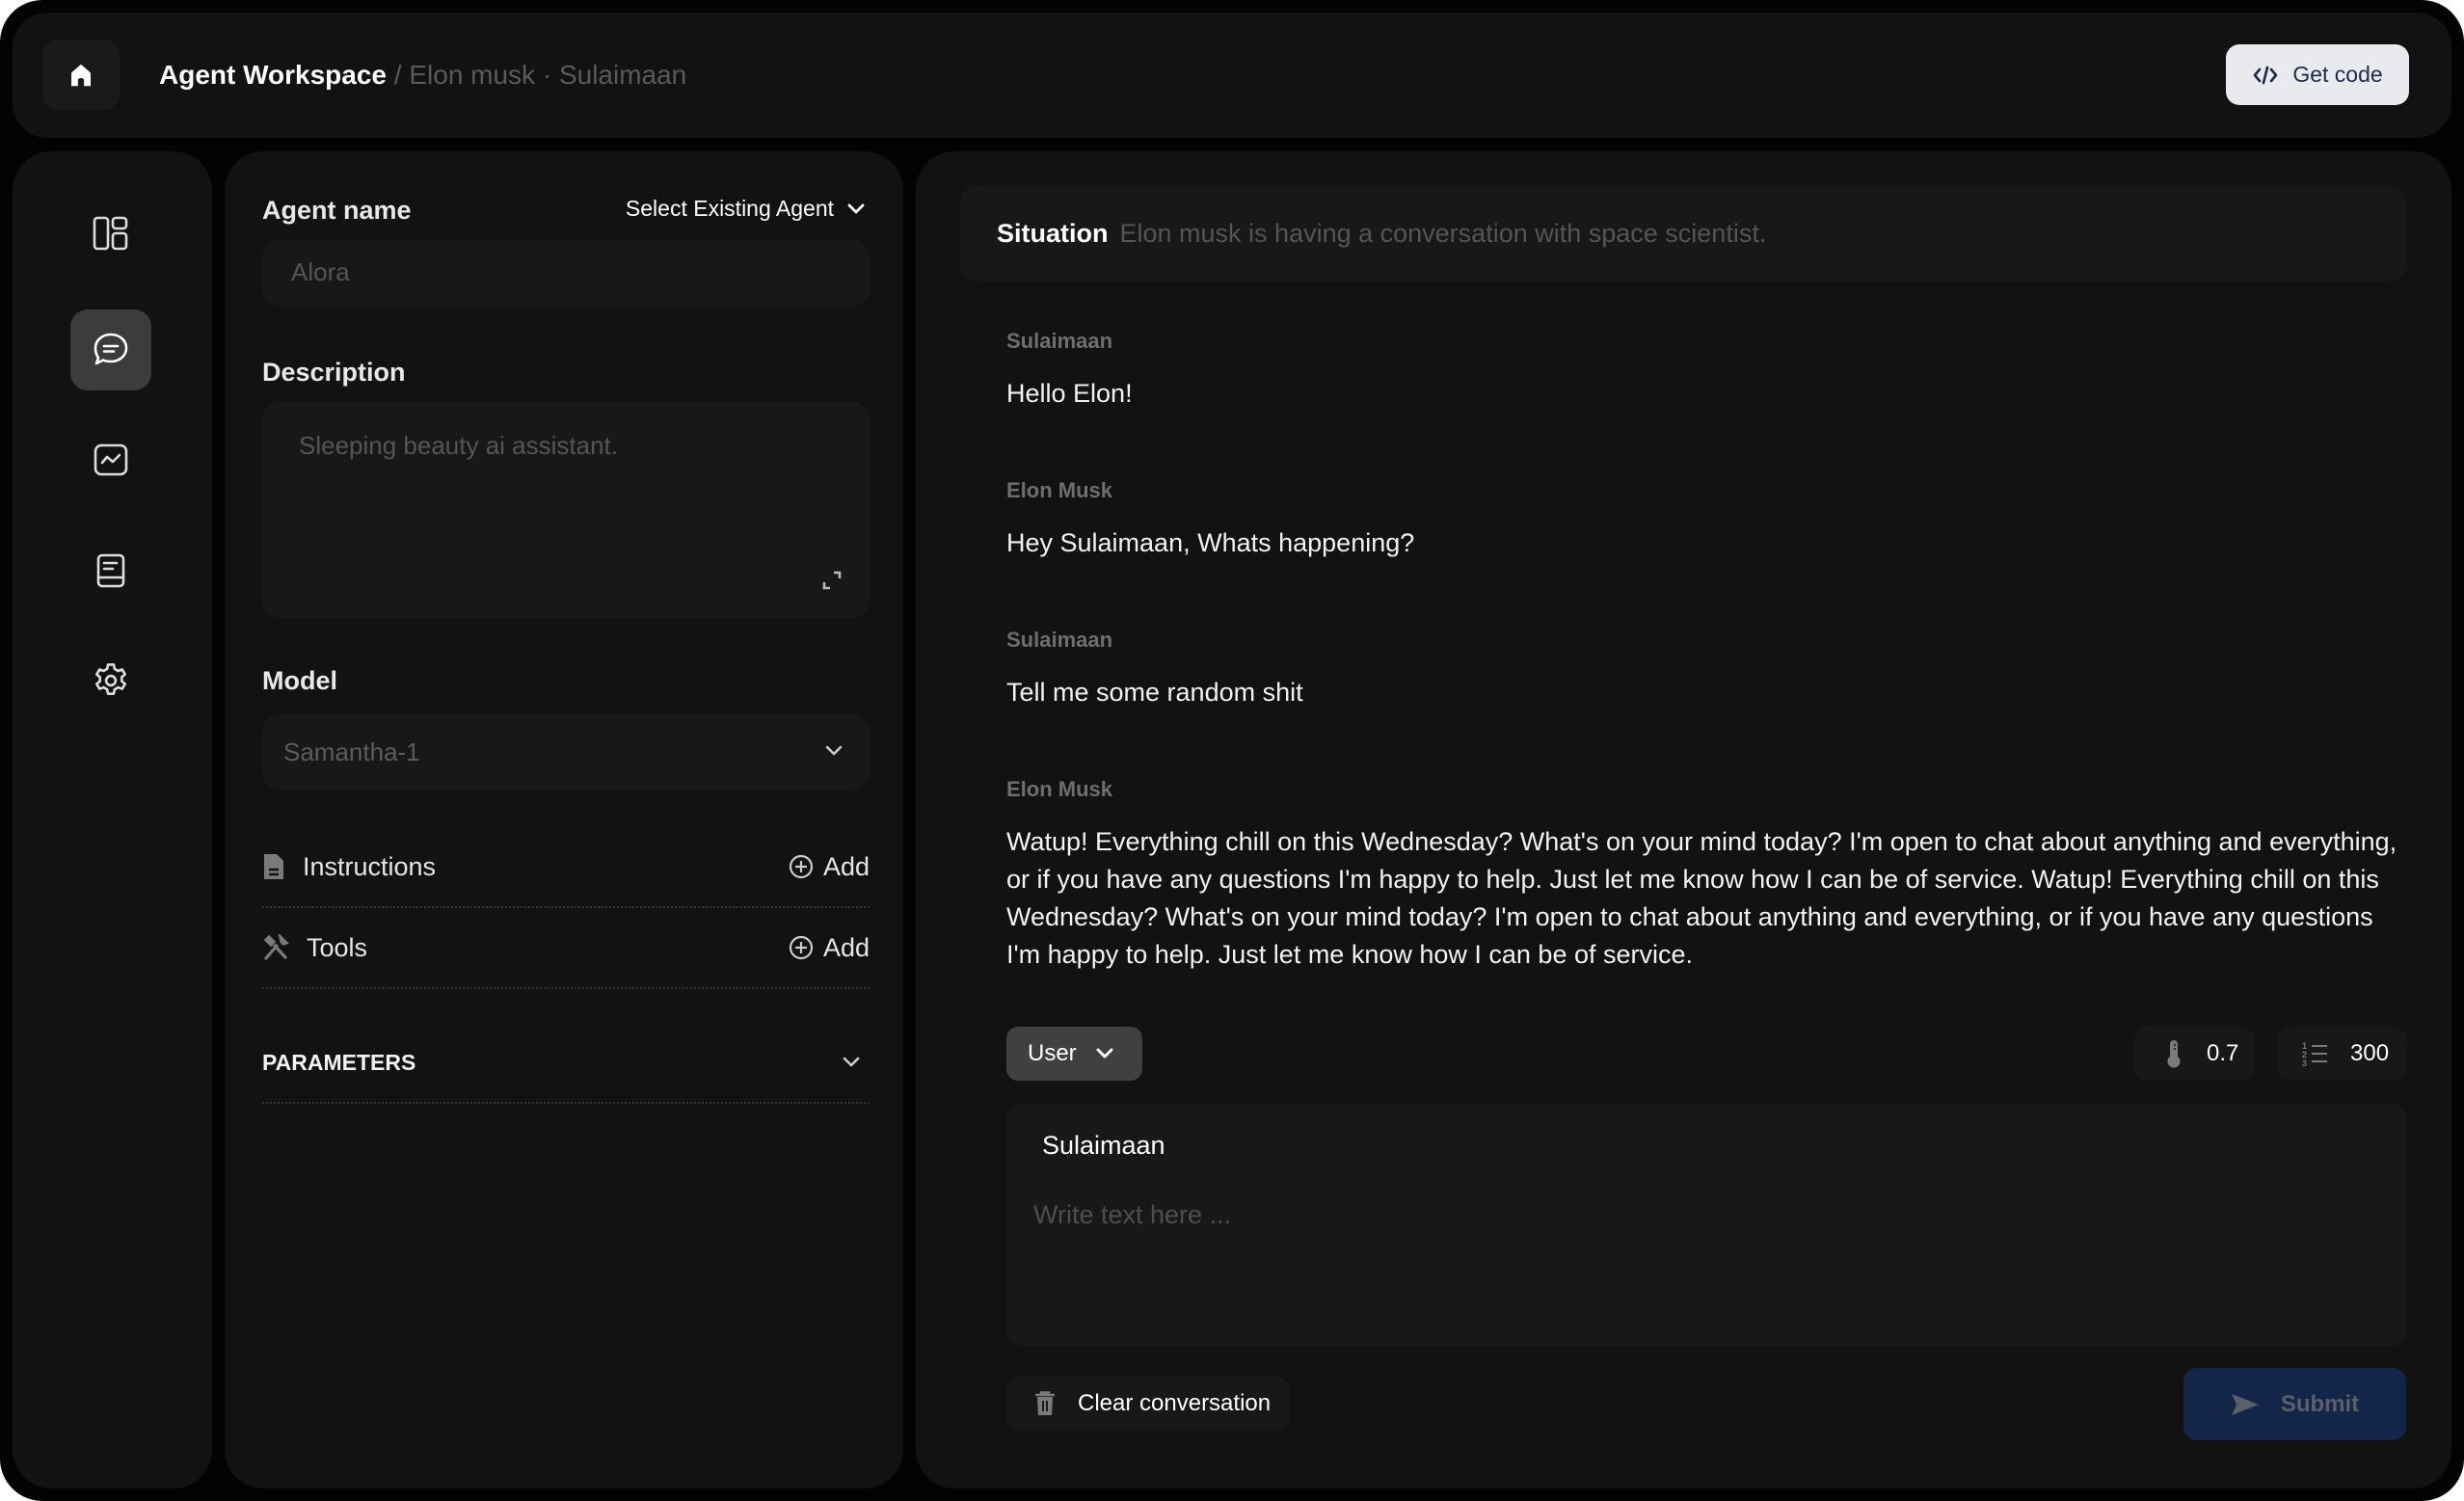 Image resolution: width=2464 pixels, height=1501 pixels. I want to click on select-existing-agent-label: Select Existing Agent, so click(730, 208).